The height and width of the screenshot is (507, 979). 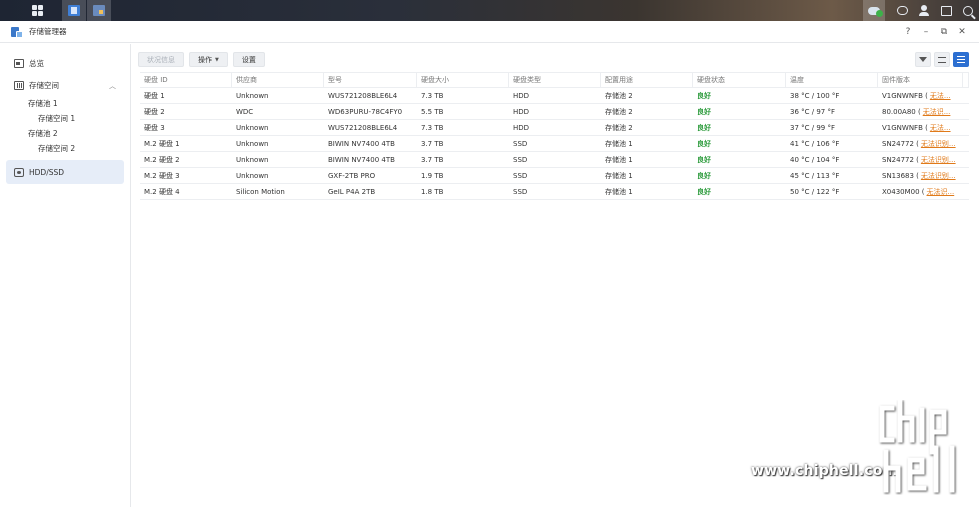 What do you see at coordinates (352, 191) in the screenshot?
I see `model-cell: GeIL P4A 2TB` at bounding box center [352, 191].